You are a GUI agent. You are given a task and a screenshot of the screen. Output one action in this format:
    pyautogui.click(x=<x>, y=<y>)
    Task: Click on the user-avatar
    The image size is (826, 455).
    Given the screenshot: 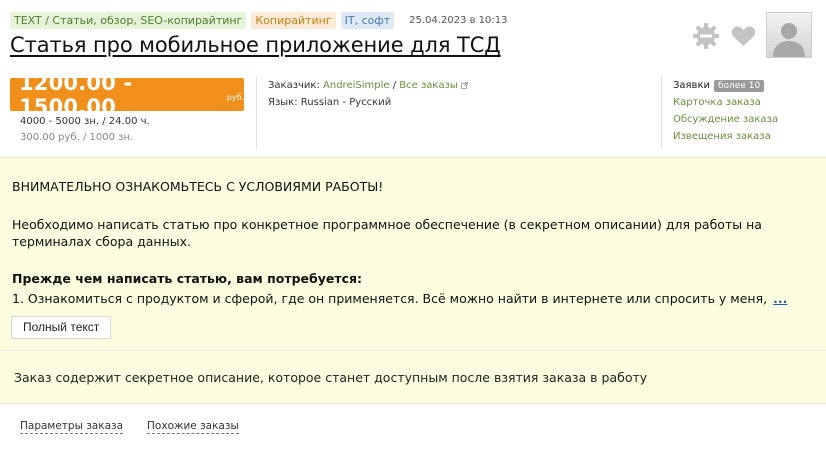 What is the action you would take?
    pyautogui.click(x=789, y=35)
    